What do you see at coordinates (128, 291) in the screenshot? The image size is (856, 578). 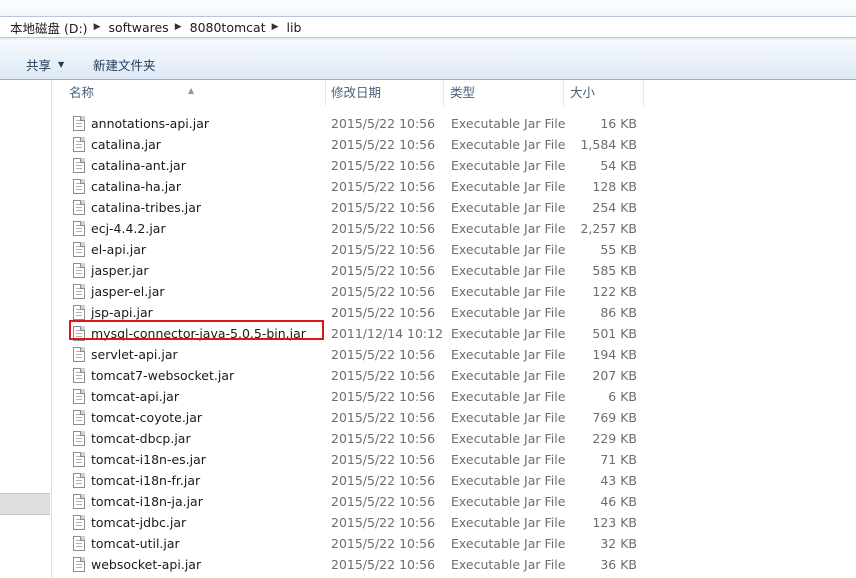 I see `file-name: jasper-el.jar` at bounding box center [128, 291].